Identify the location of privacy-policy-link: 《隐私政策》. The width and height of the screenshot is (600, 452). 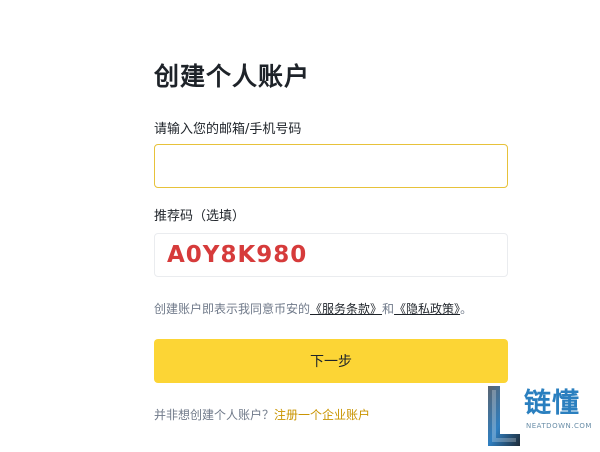
(427, 309).